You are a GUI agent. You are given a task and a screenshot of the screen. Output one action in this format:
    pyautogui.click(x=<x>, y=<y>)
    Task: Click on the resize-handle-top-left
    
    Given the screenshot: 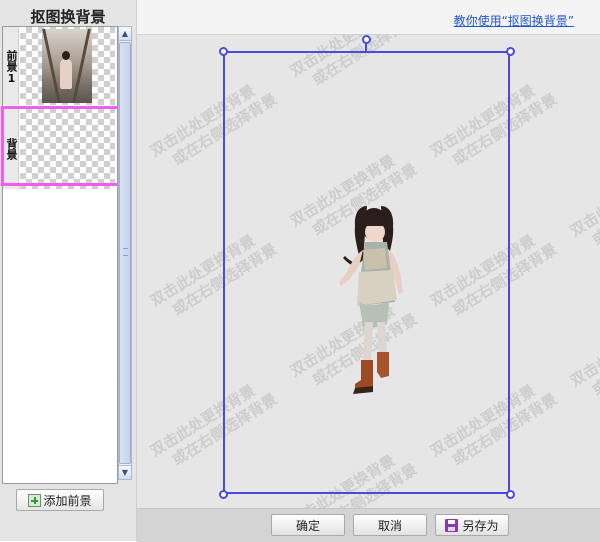 What is the action you would take?
    pyautogui.click(x=223, y=51)
    